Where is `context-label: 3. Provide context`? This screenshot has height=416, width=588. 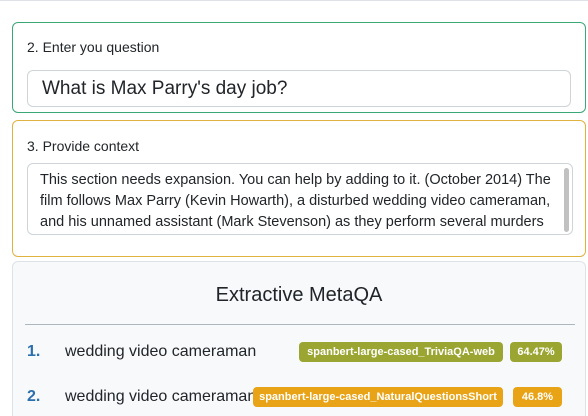 context-label: 3. Provide context is located at coordinates (83, 146).